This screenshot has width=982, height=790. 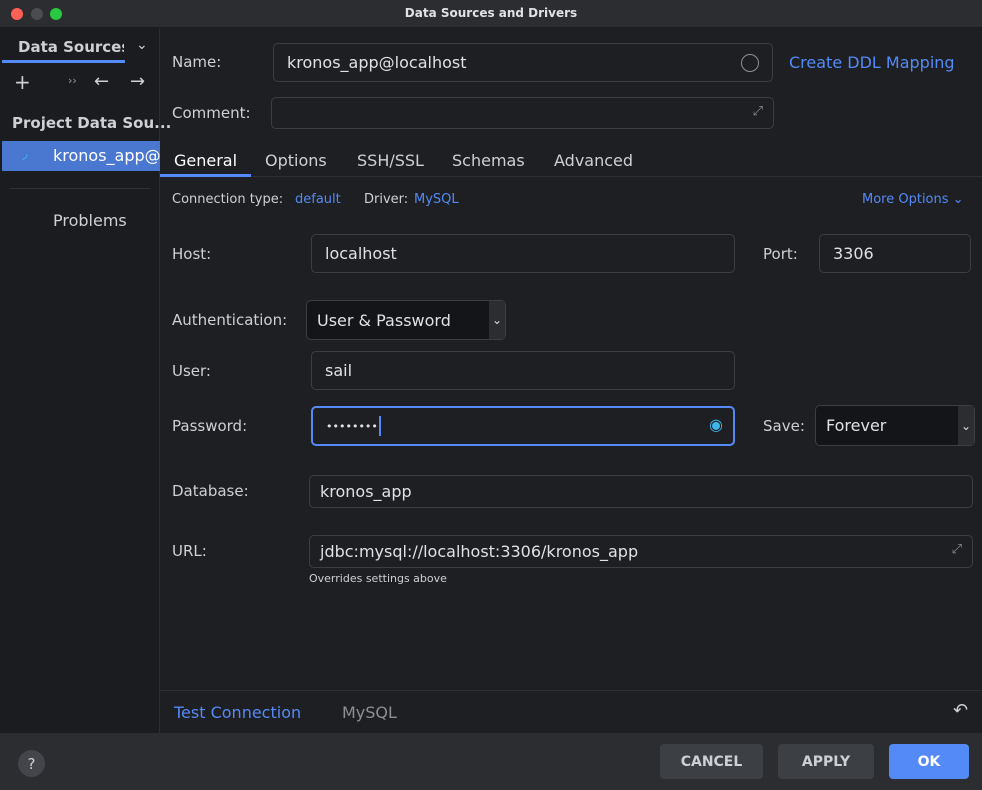 I want to click on authentication-label: Authentication:, so click(x=230, y=320).